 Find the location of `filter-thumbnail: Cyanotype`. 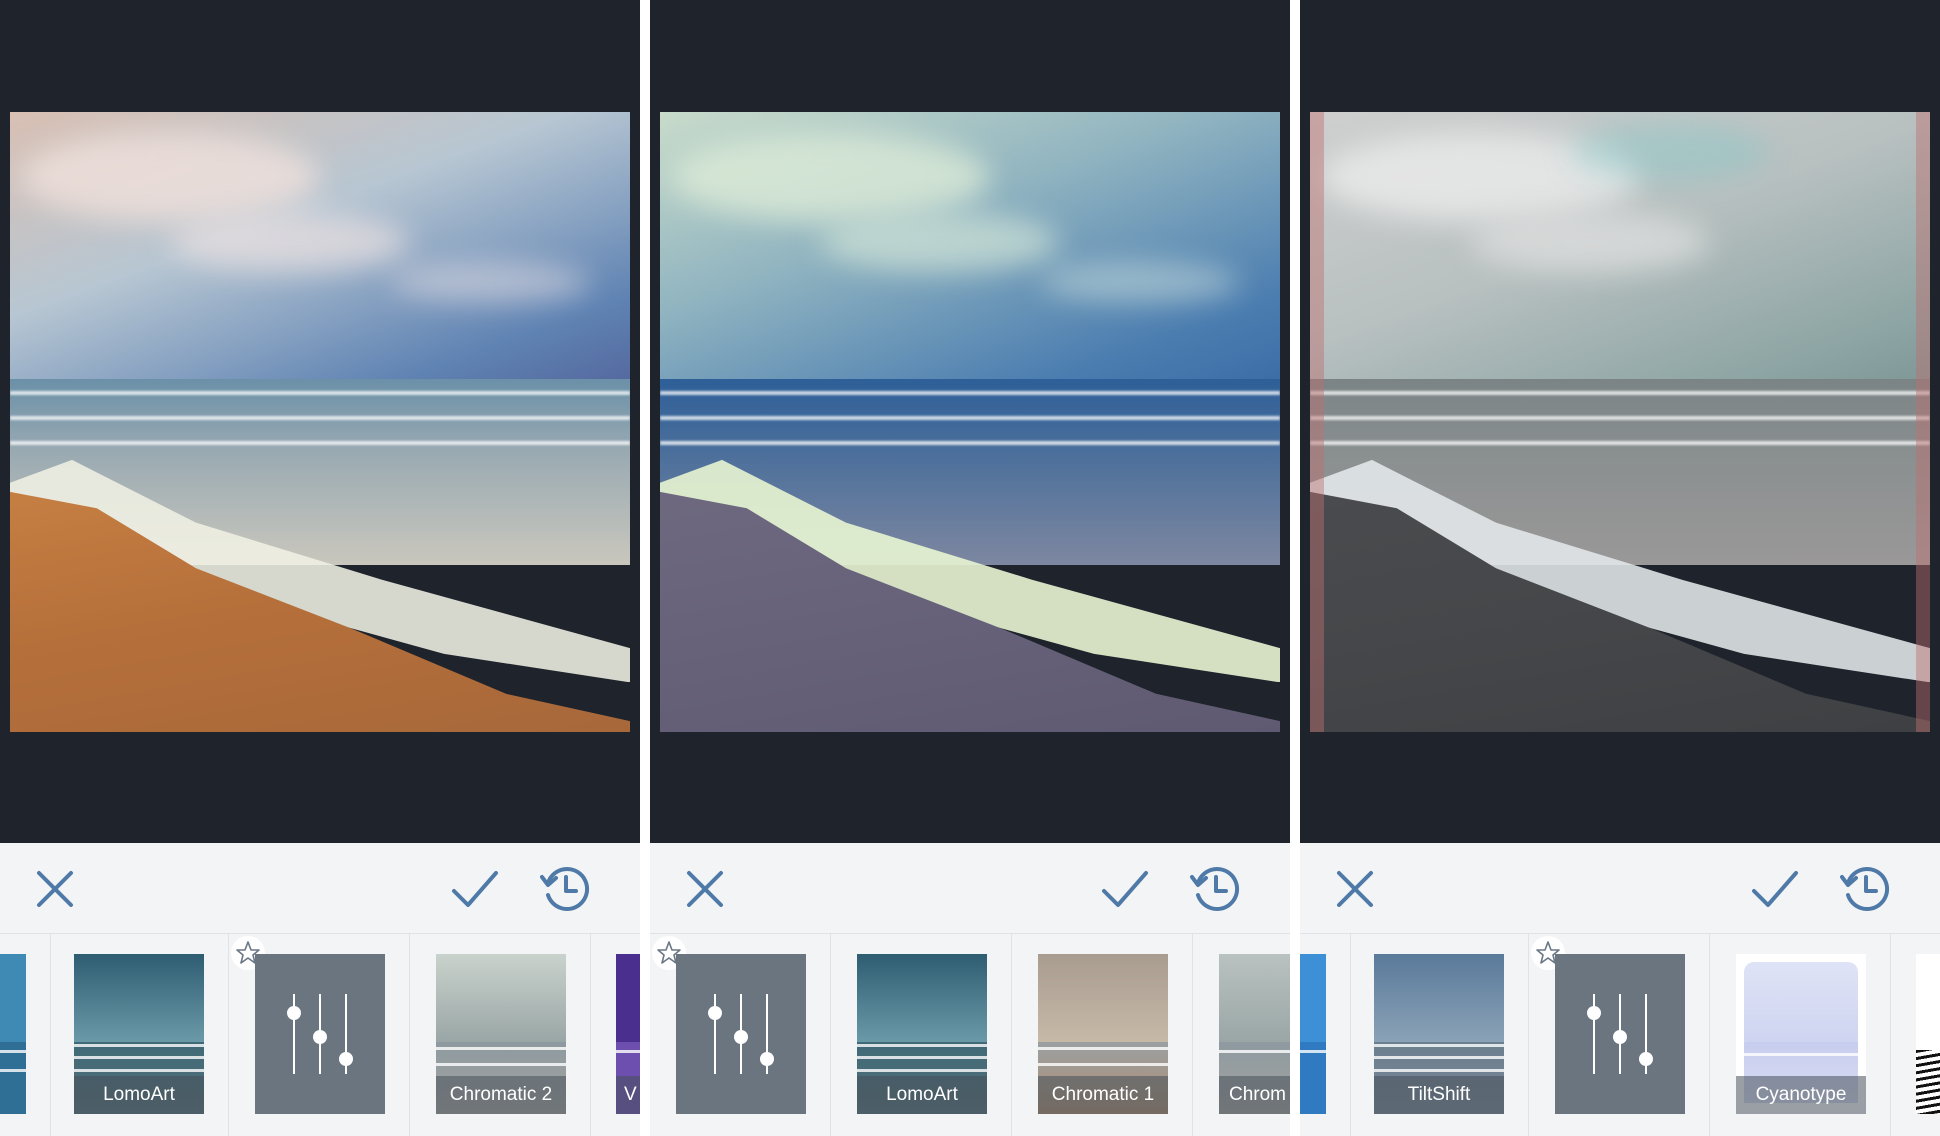

filter-thumbnail: Cyanotype is located at coordinates (1801, 1034).